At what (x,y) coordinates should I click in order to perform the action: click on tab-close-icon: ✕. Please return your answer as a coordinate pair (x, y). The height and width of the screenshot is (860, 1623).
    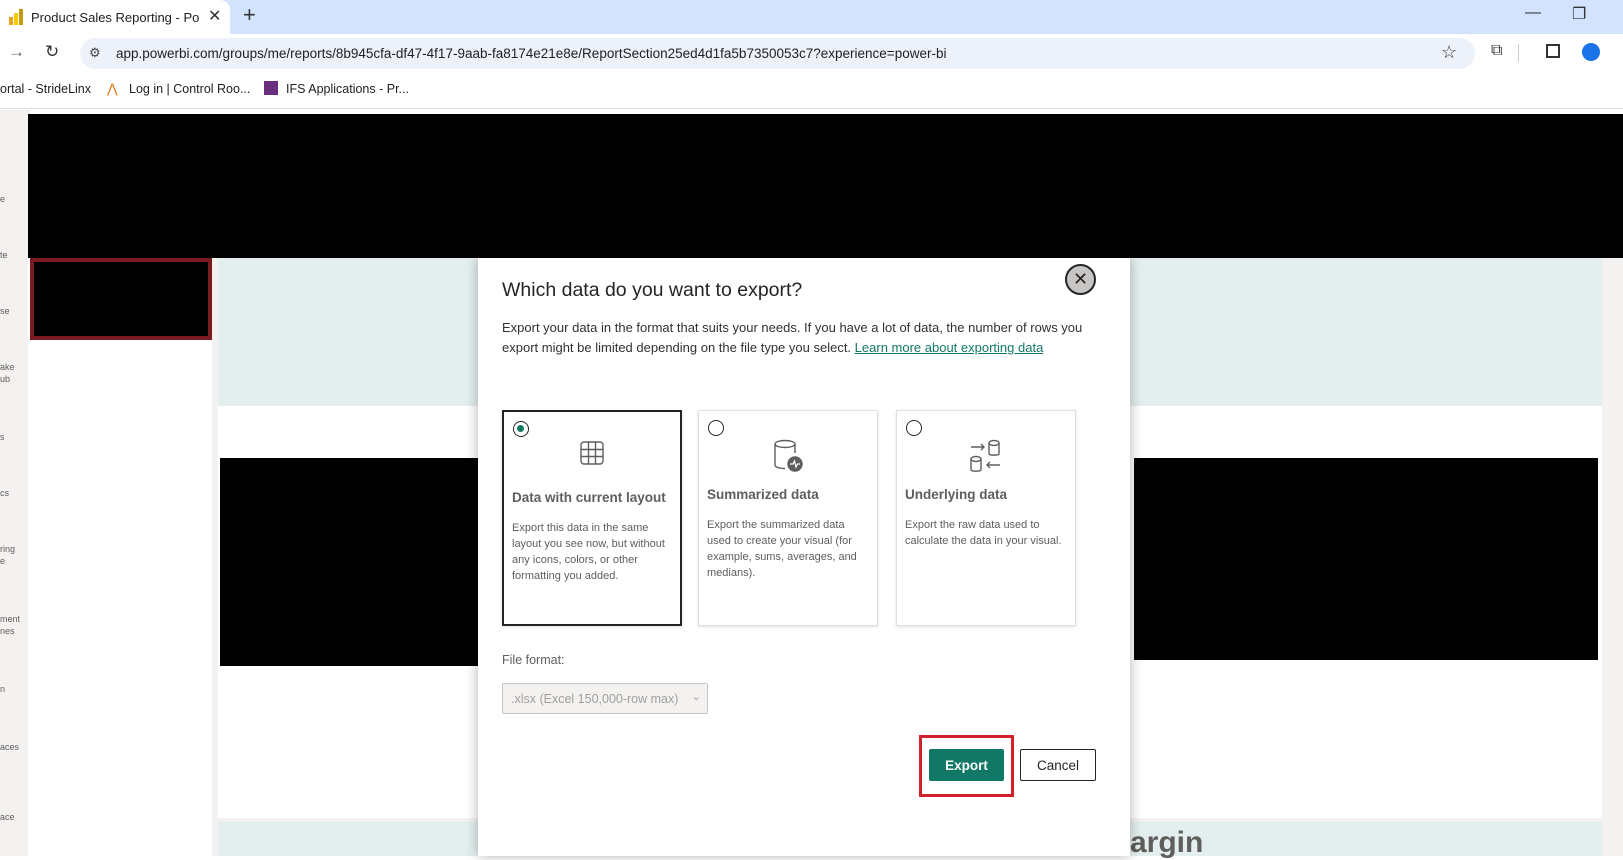
    Looking at the image, I should click on (214, 16).